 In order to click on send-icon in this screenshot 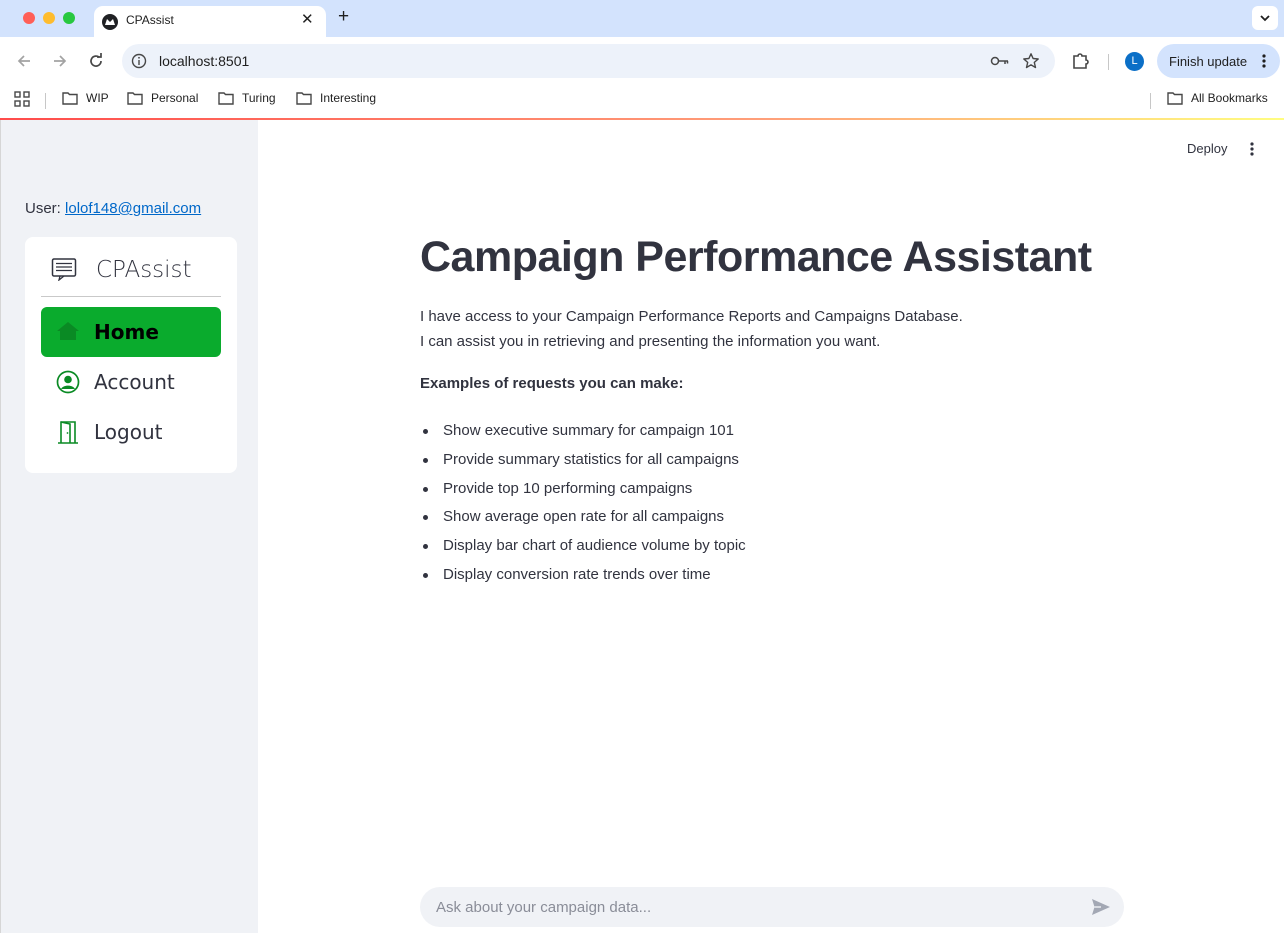, I will do `click(1101, 909)`.